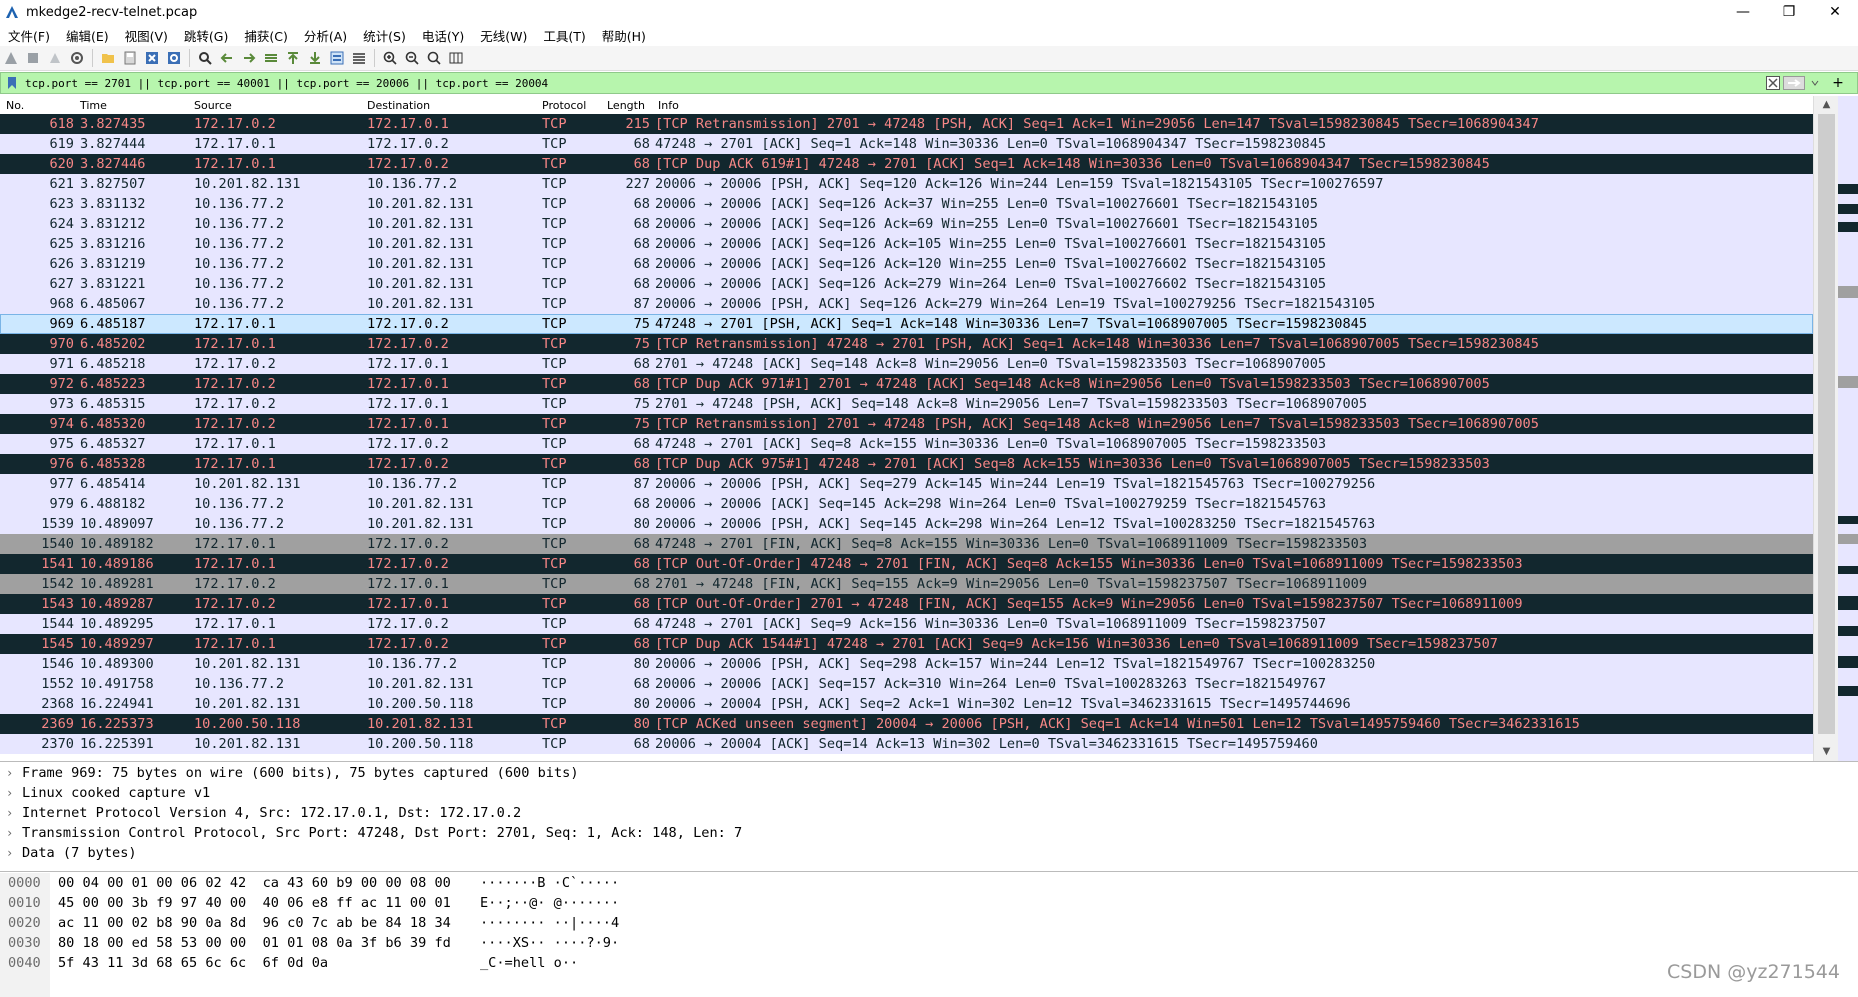 Image resolution: width=1858 pixels, height=997 pixels. What do you see at coordinates (929, 853) in the screenshot?
I see `detail-data: › Data (7 bytes)` at bounding box center [929, 853].